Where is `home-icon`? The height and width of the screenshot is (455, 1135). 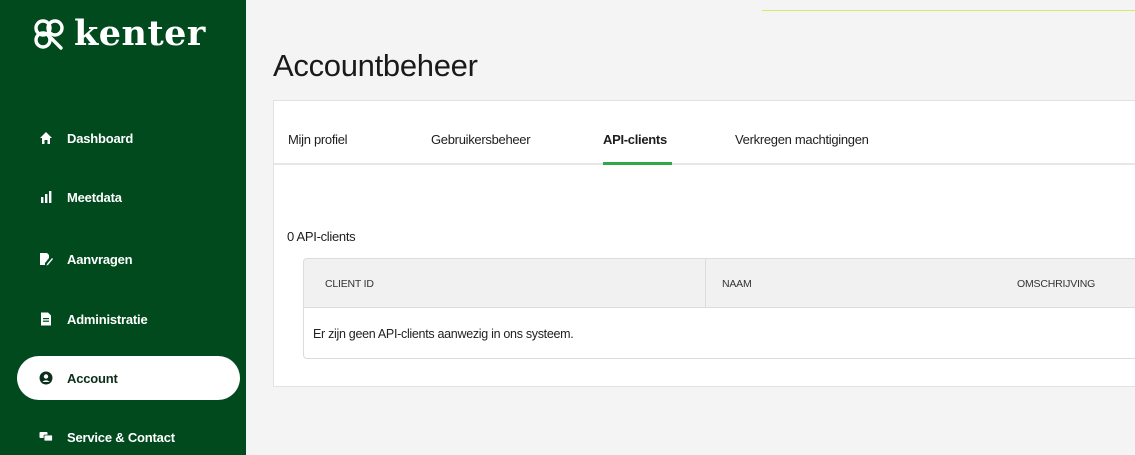 home-icon is located at coordinates (46, 138).